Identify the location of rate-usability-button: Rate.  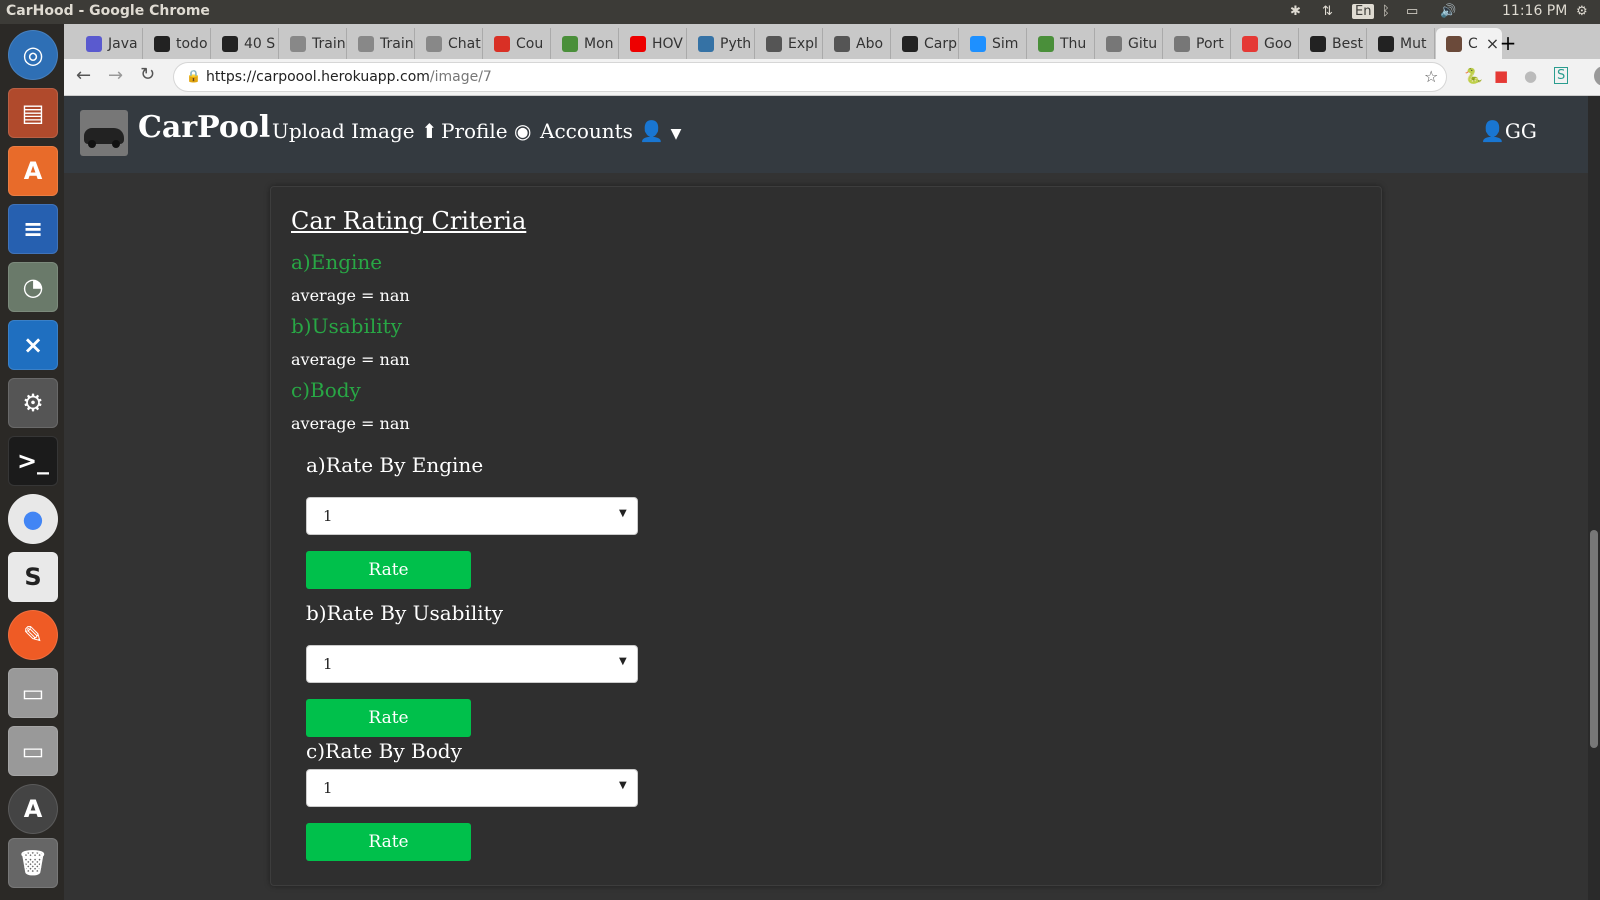
(388, 718).